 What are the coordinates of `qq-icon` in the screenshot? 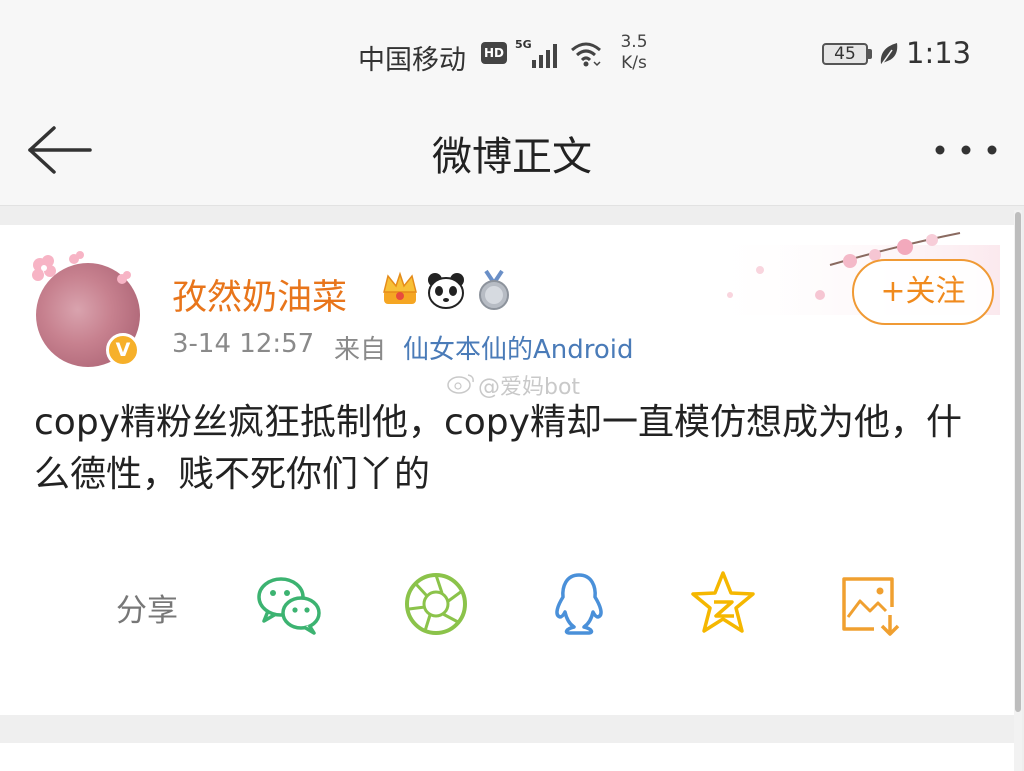 It's located at (579, 604).